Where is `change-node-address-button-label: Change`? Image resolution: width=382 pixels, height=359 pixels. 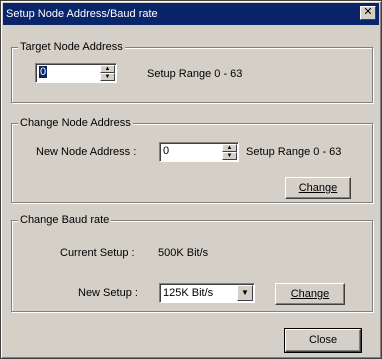 change-node-address-button-label: Change is located at coordinates (318, 188).